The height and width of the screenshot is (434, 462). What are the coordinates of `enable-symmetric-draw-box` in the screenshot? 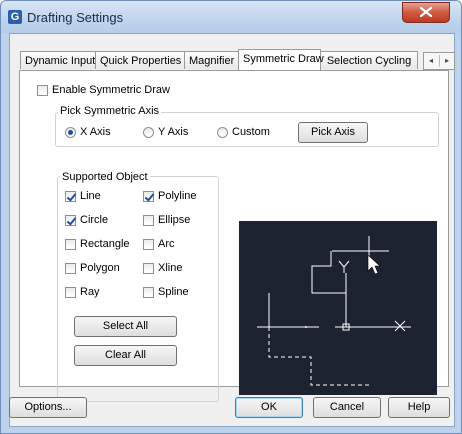 It's located at (42, 90).